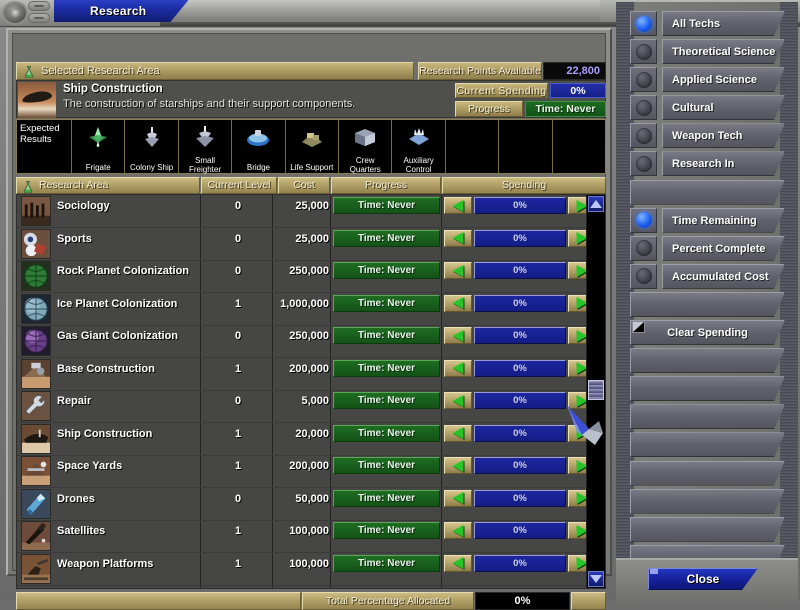  I want to click on radio-percent-complete-icon, so click(643, 248).